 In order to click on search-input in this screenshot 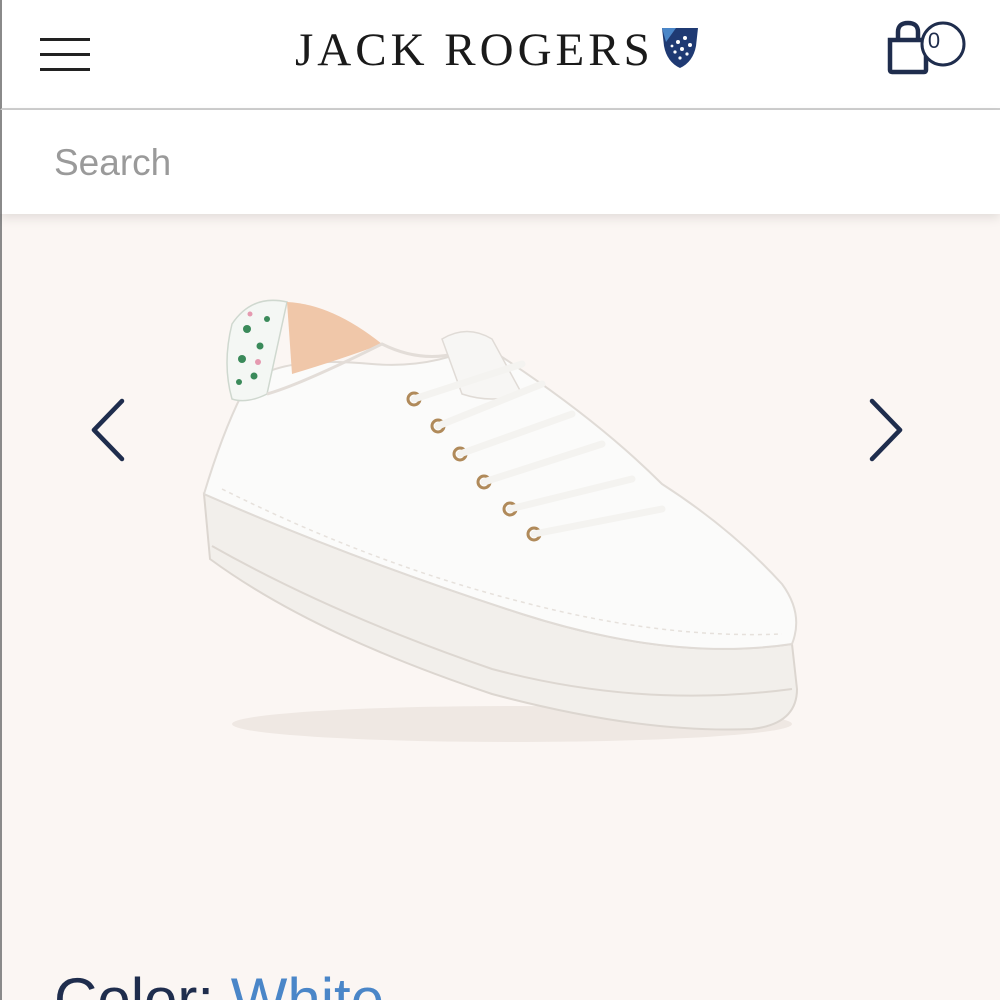, I will do `click(504, 163)`.